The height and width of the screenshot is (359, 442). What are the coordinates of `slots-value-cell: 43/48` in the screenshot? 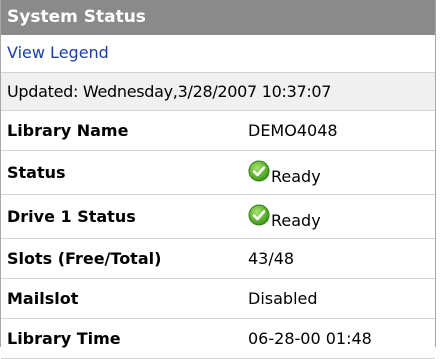 It's located at (271, 258).